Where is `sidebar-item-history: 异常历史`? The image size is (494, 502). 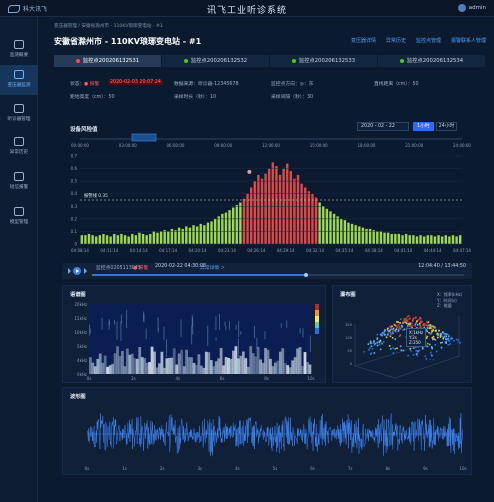
sidebar-item-history: 异常历史 is located at coordinates (19, 147).